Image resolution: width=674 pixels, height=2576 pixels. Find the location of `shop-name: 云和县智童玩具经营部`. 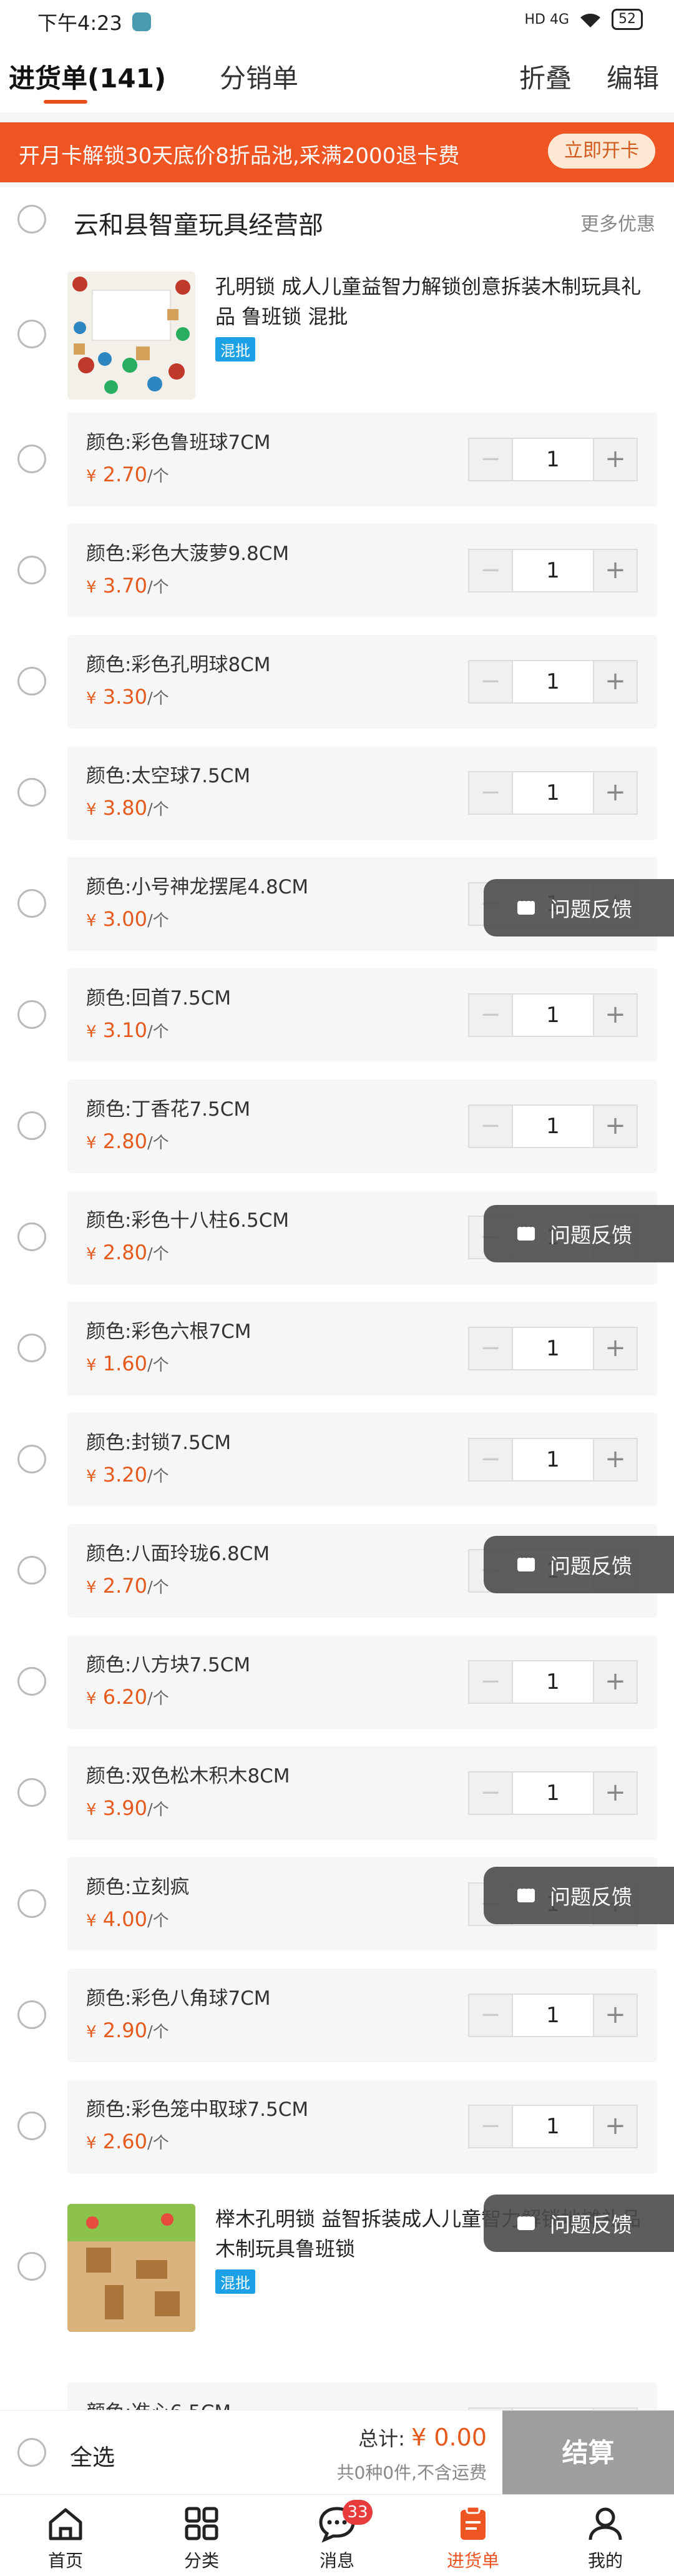

shop-name: 云和县智童玩具经营部 is located at coordinates (198, 223).